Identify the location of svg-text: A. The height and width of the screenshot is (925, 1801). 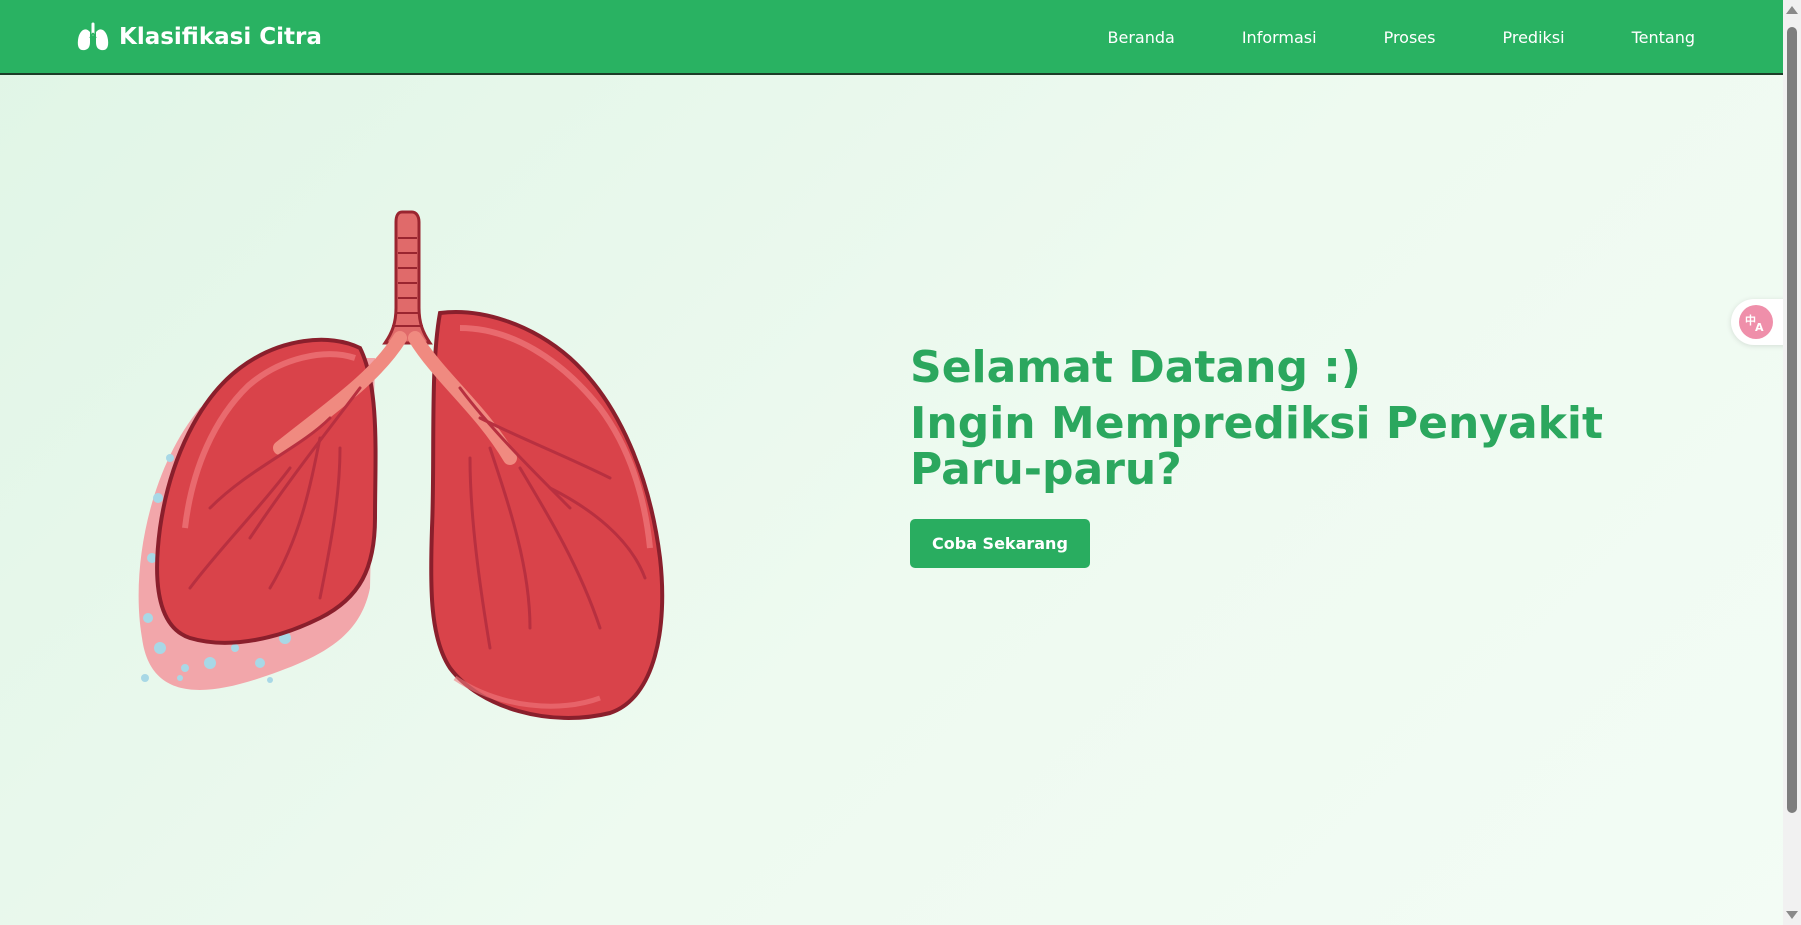
(1759, 327).